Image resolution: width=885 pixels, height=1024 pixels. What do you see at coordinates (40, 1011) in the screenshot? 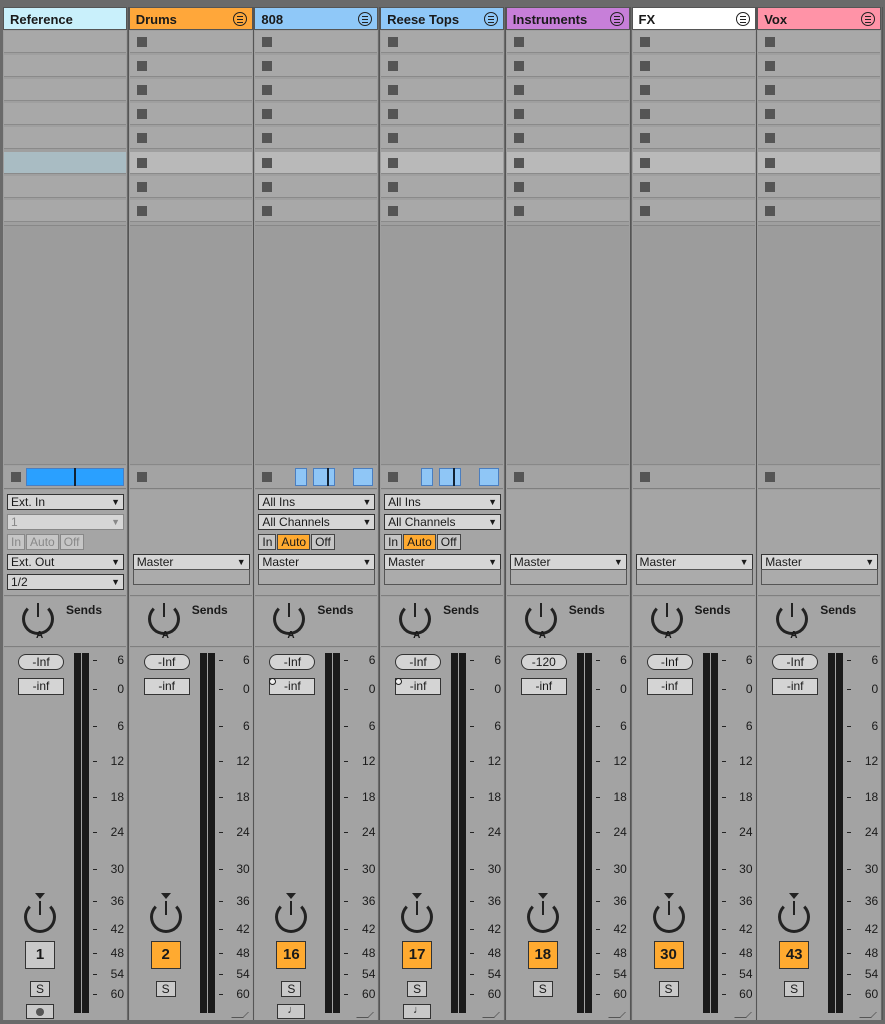
I see `arm-record-button` at bounding box center [40, 1011].